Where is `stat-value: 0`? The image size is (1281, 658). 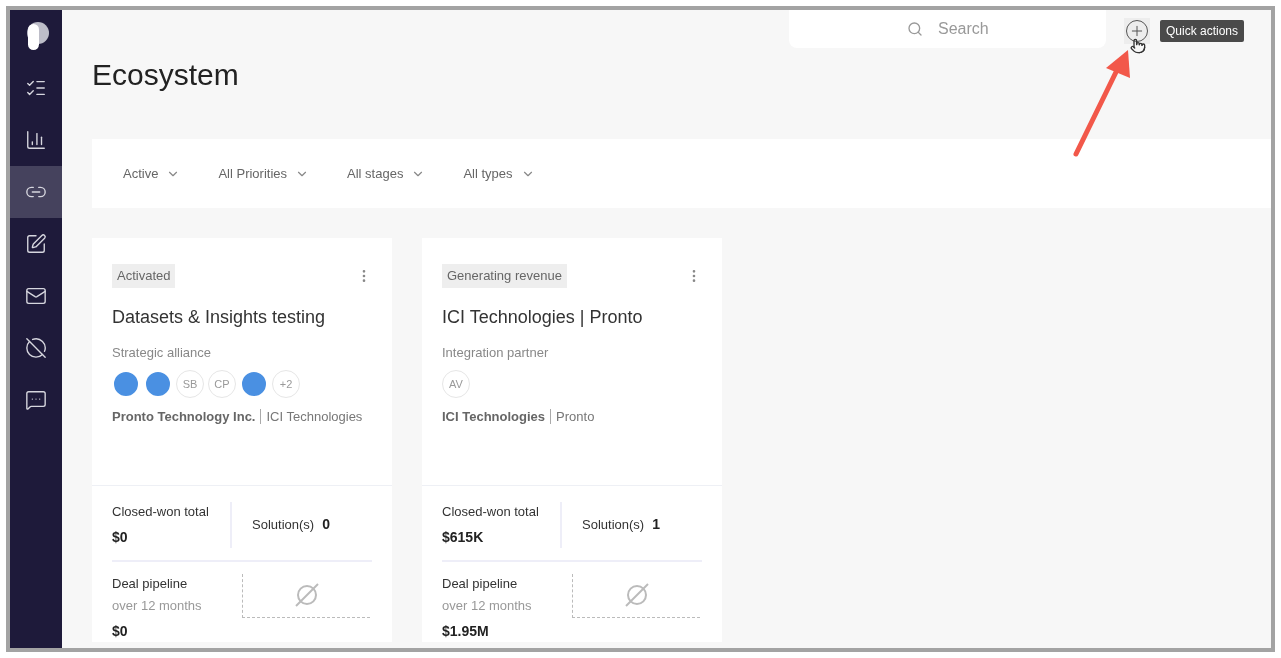 stat-value: 0 is located at coordinates (326, 525).